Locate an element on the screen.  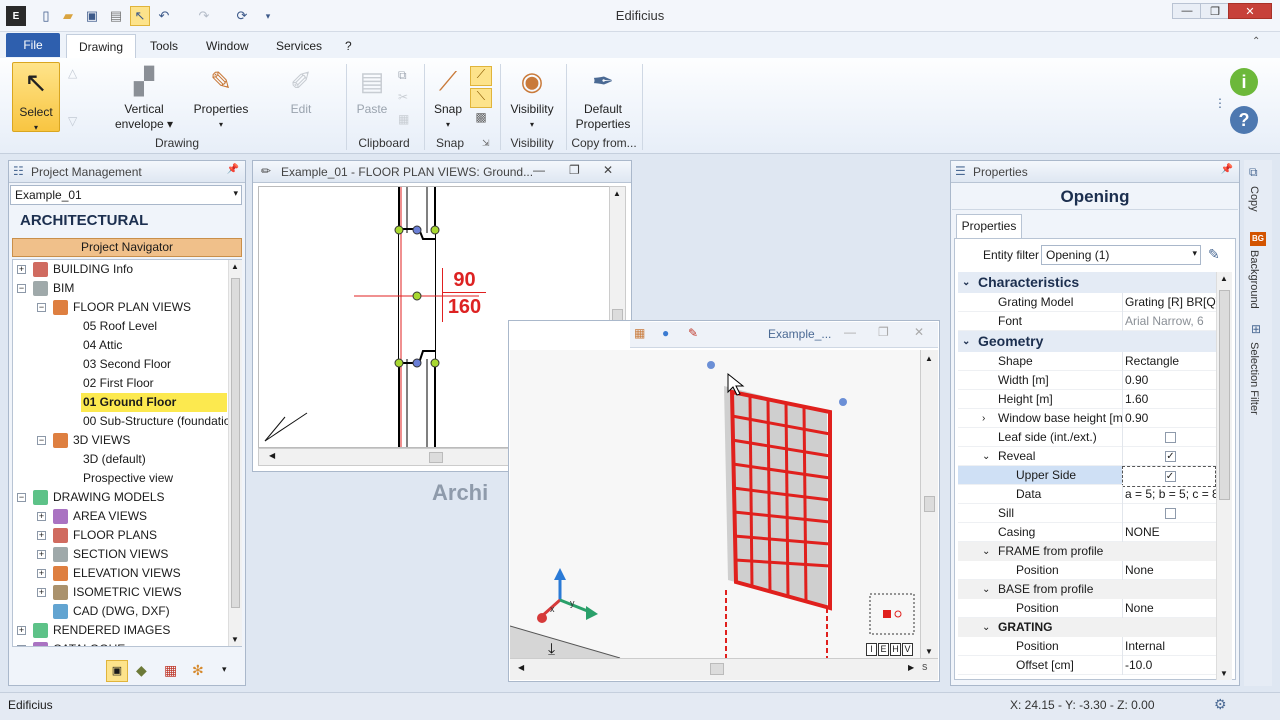
property-grid-scrollbar: ▲ ▼ is located at coordinates (1224, 476).